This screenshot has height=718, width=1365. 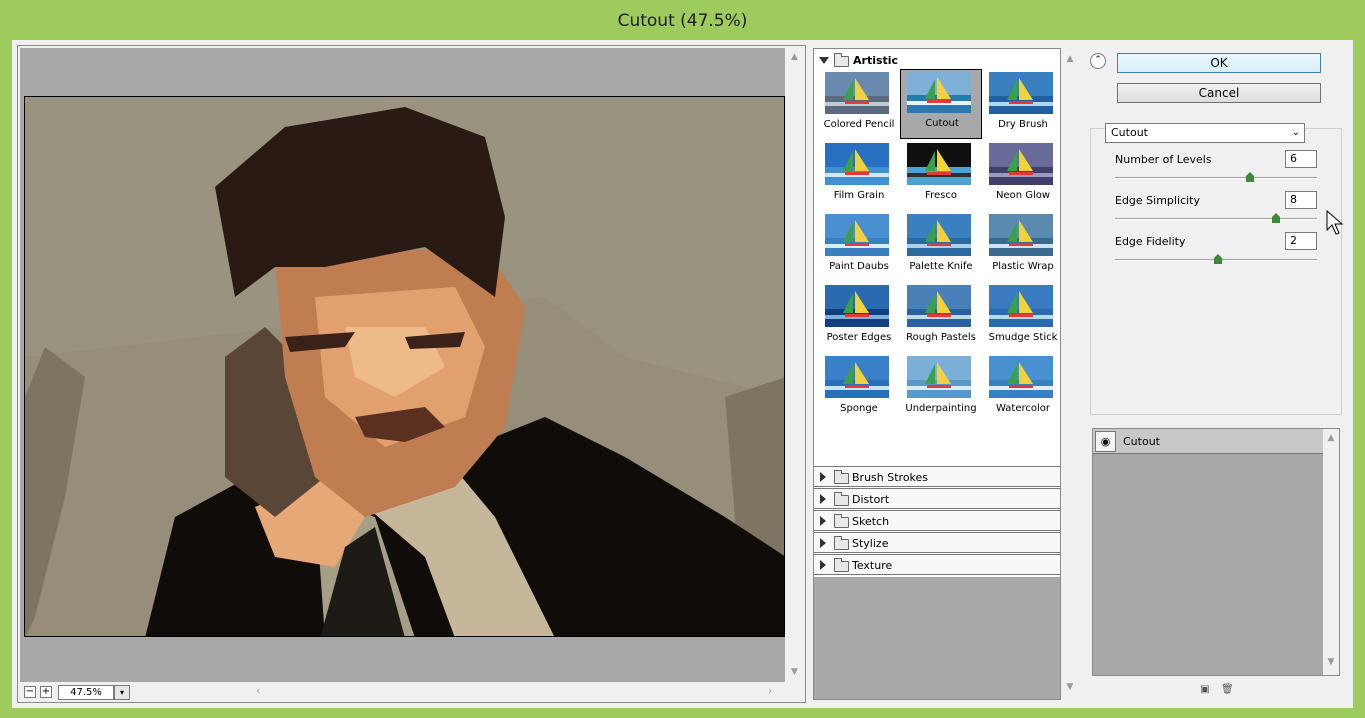 What do you see at coordinates (1070, 374) in the screenshot?
I see `gallery-vertical-scrollbar: ▲ ▼` at bounding box center [1070, 374].